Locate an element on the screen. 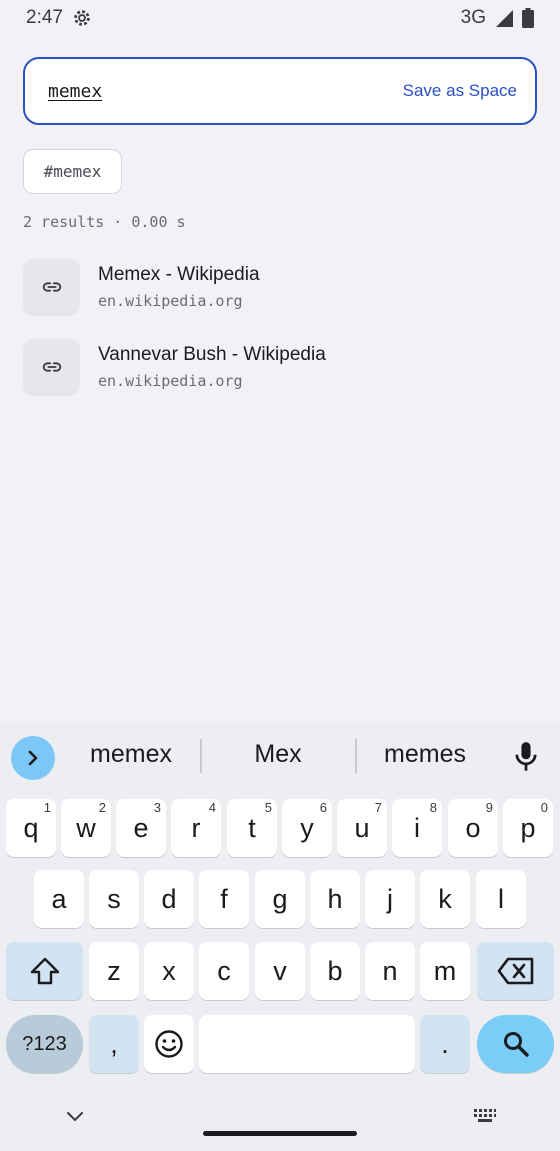  key-label: w is located at coordinates (86, 827).